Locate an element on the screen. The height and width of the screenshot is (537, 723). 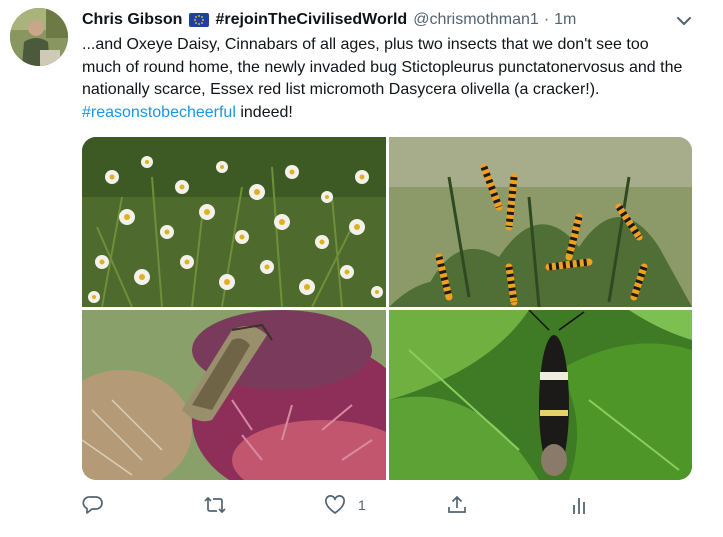
share-button is located at coordinates (457, 505).